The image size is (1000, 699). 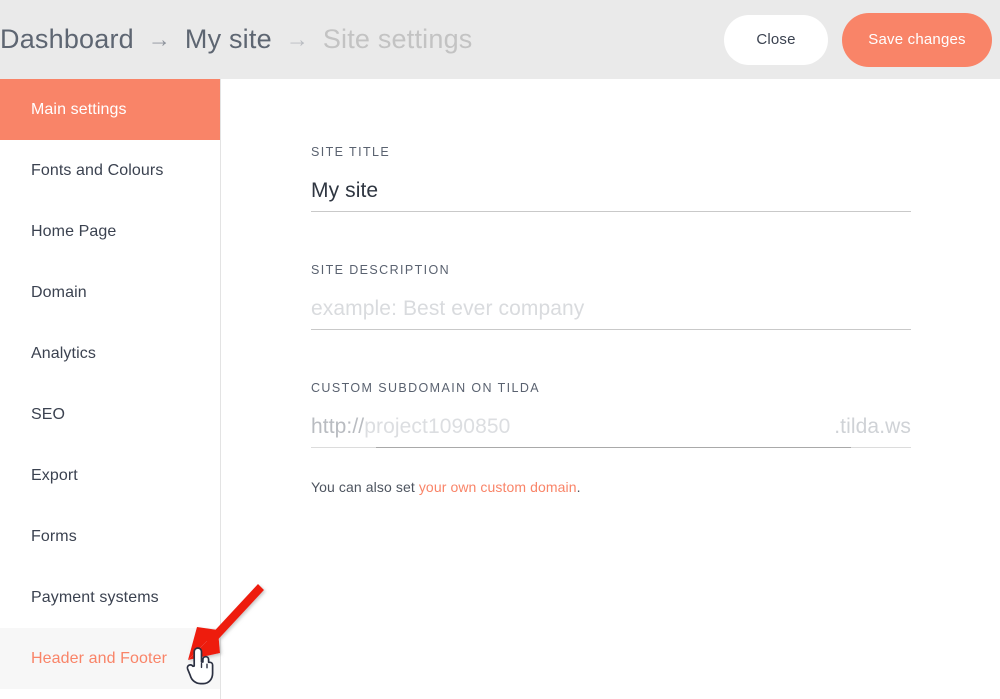 I want to click on breadcrumb-arrow-icon-2: →, so click(x=297, y=39).